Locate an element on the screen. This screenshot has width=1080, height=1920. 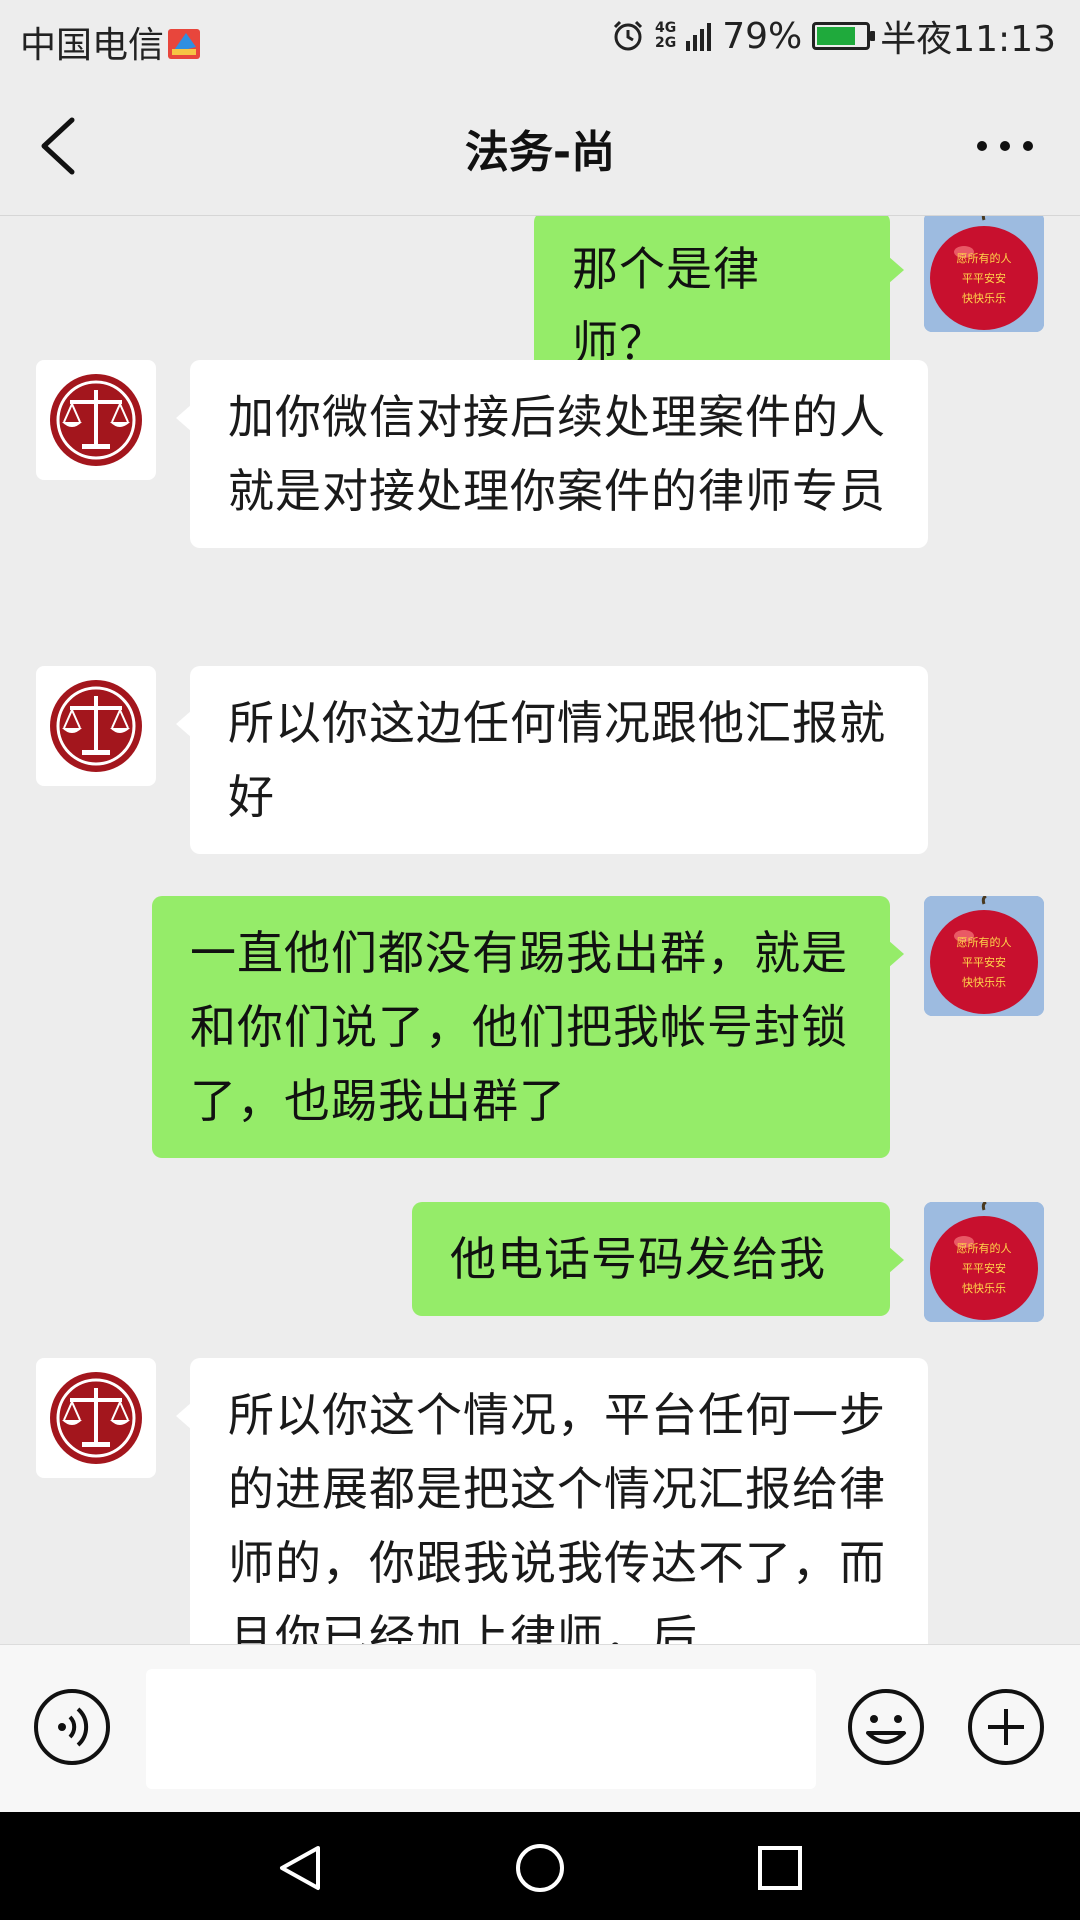
system-nav-bar is located at coordinates (540, 1866).